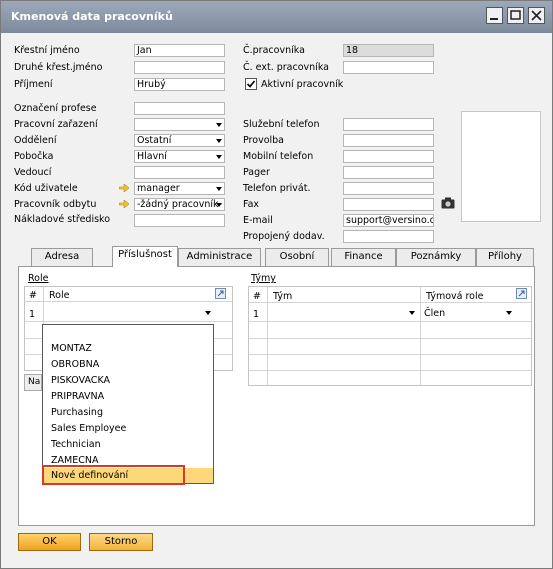  What do you see at coordinates (56, 124) in the screenshot?
I see `position-label: Pracovní zařazení` at bounding box center [56, 124].